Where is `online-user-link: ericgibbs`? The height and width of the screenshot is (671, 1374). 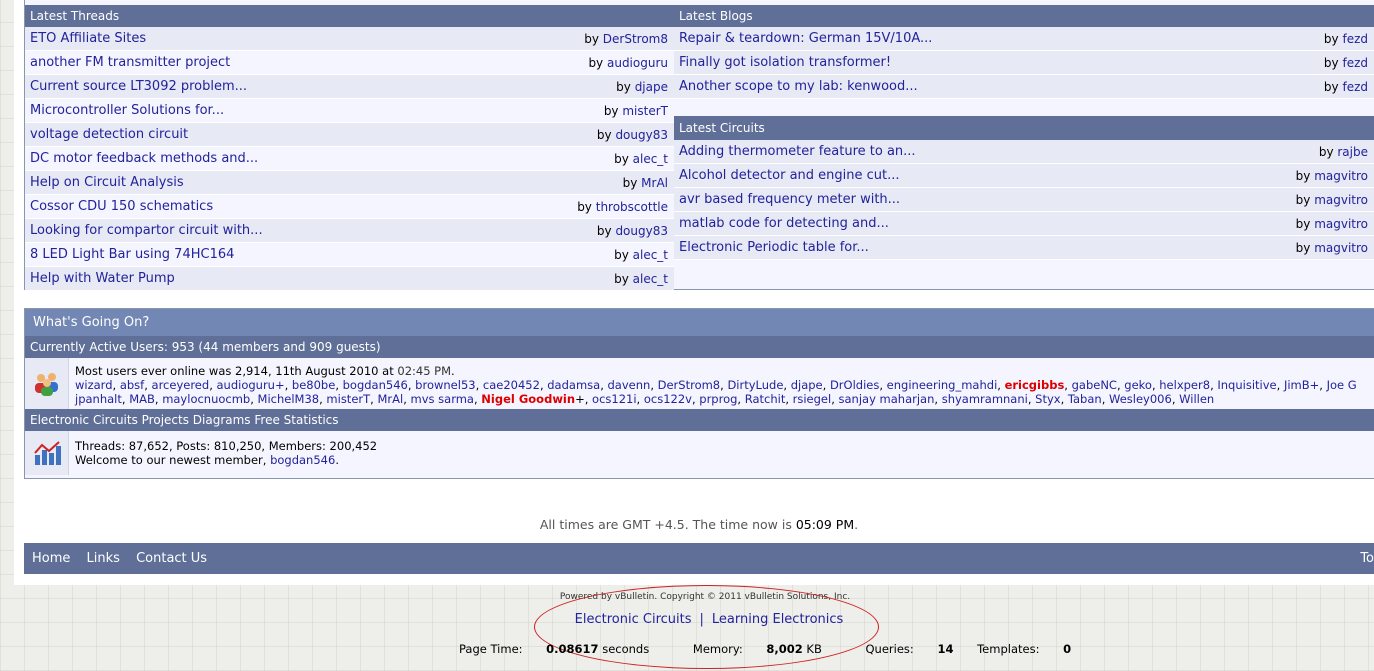
online-user-link: ericgibbs is located at coordinates (1035, 385).